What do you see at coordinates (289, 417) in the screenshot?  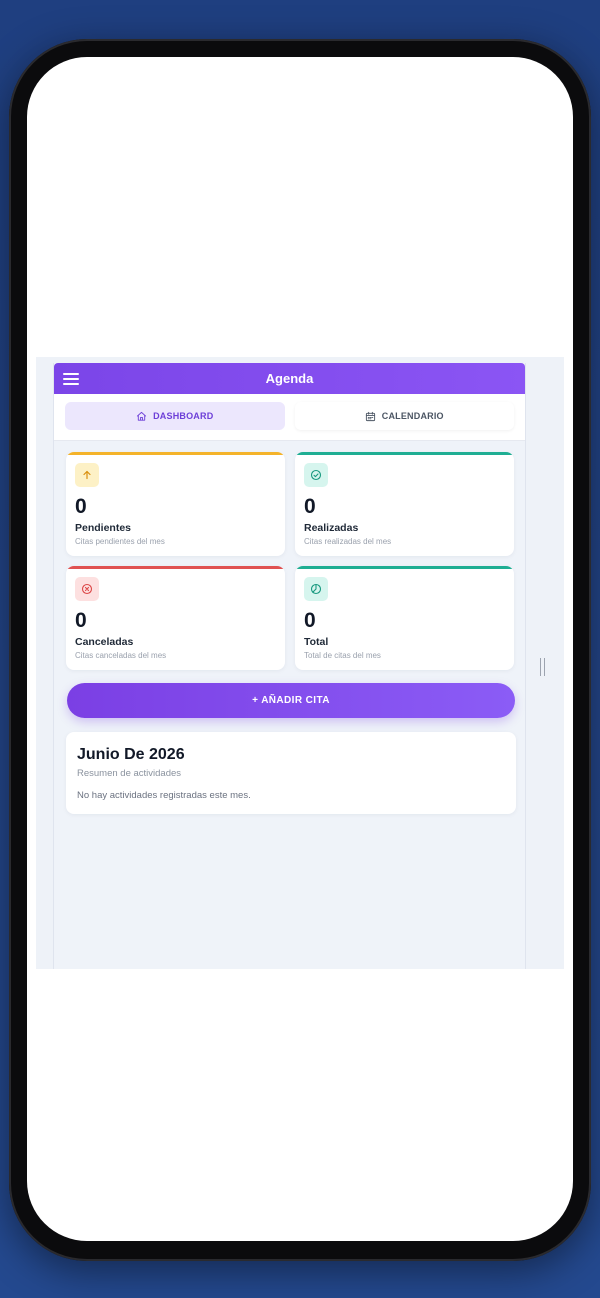 I see `tab-bar: DASHBOARD CALENDARIO` at bounding box center [289, 417].